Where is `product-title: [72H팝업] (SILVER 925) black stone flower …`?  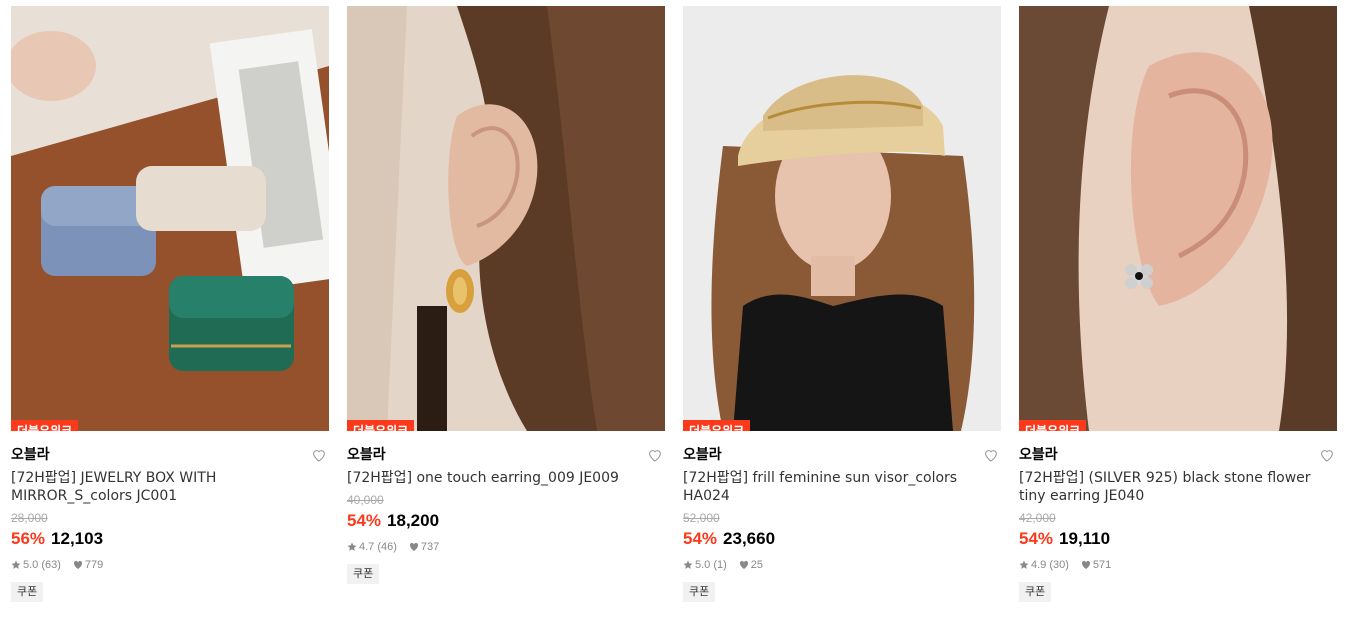
product-title: [72H팝업] (SILVER 925) black stone flower … is located at coordinates (1178, 487).